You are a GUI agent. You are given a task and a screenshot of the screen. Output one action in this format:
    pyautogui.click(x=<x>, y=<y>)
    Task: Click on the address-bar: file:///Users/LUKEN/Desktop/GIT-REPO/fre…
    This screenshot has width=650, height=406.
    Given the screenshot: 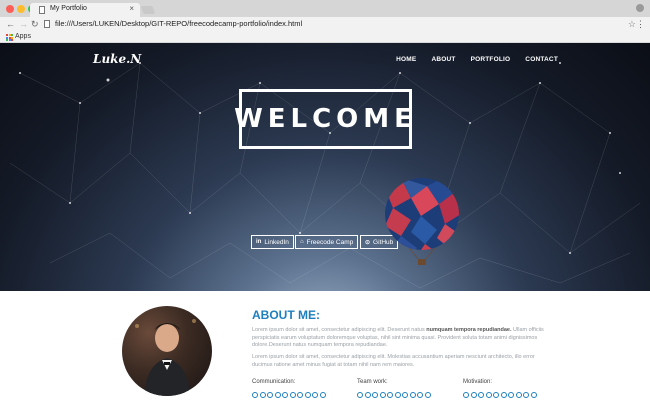 What is the action you would take?
    pyautogui.click(x=334, y=24)
    